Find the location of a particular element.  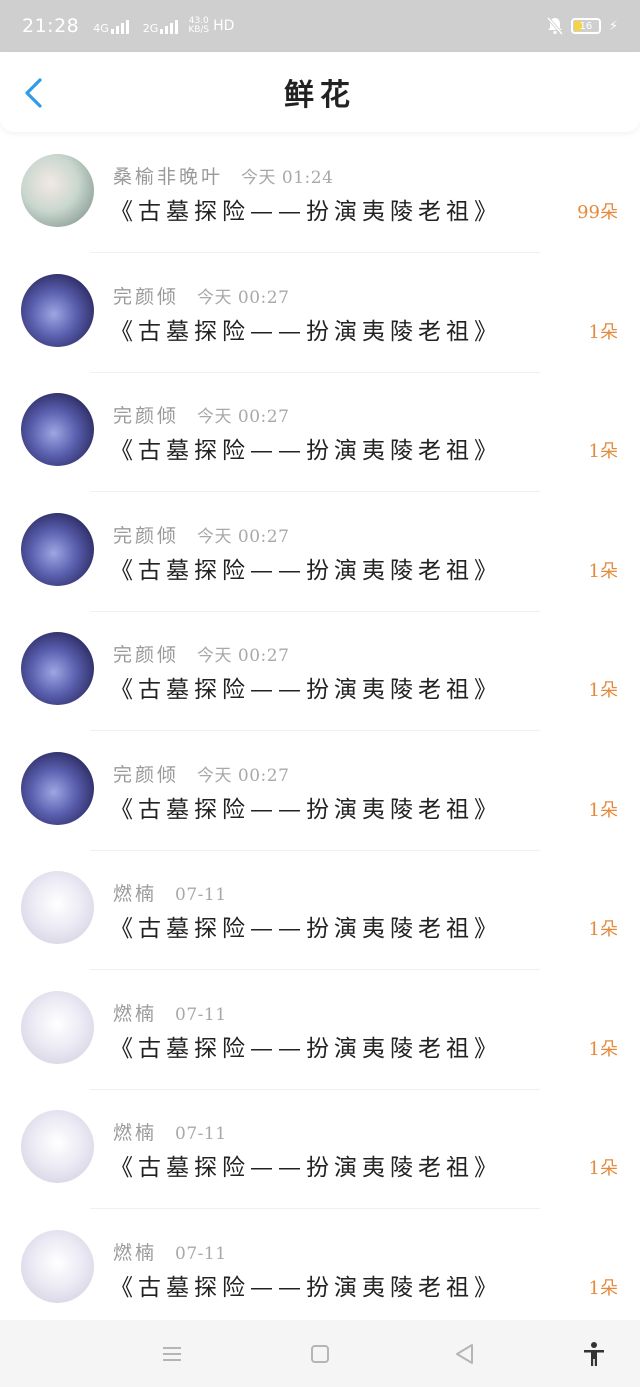

accessibility-button is located at coordinates (594, 1354).